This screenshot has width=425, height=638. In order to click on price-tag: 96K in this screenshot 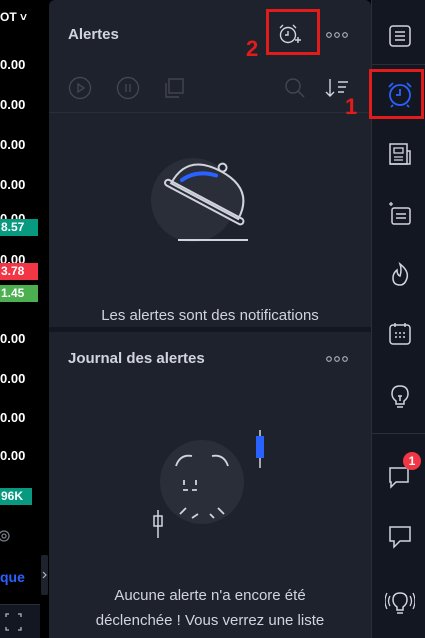, I will do `click(16, 496)`.